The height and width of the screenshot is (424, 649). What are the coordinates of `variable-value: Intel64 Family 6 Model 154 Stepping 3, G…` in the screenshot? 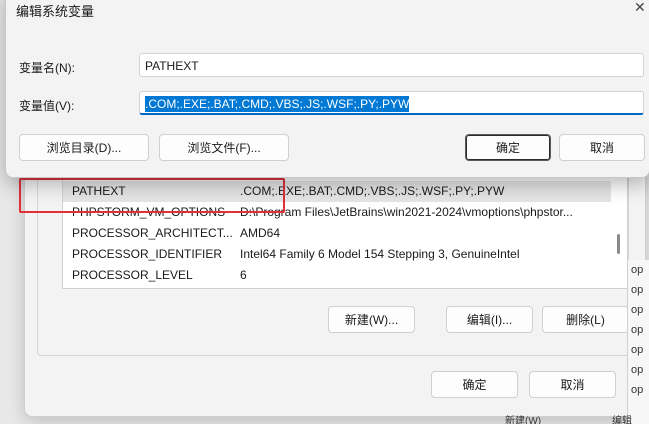 It's located at (380, 254).